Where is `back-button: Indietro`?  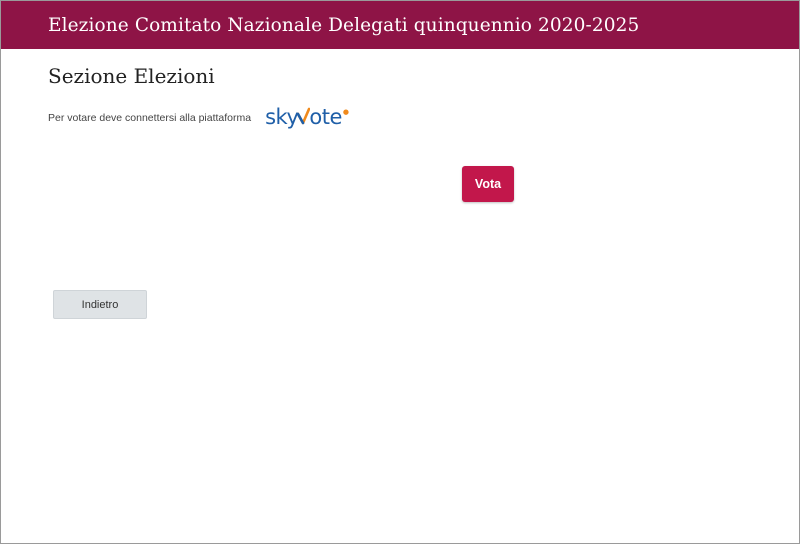 back-button: Indietro is located at coordinates (100, 304).